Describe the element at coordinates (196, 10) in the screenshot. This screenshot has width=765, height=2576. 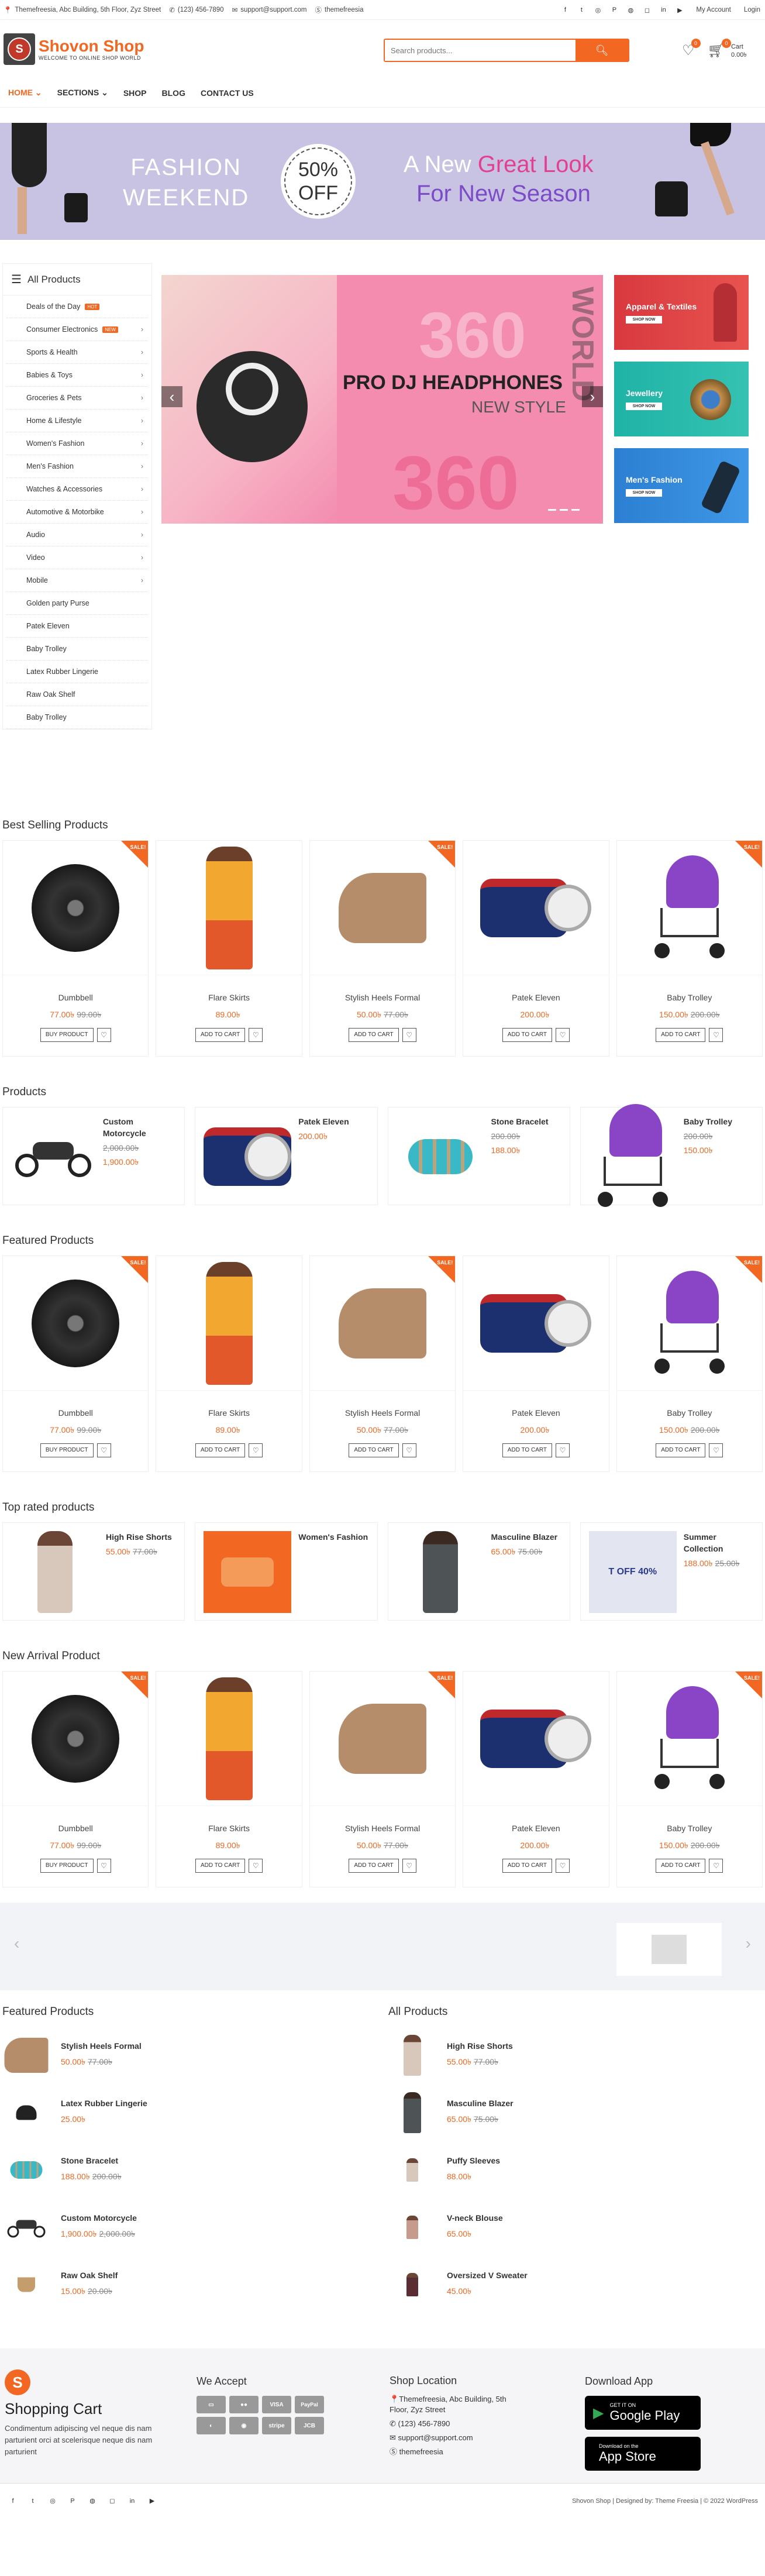
I see `phone-info: ✆ (123) 456-7890` at that location.